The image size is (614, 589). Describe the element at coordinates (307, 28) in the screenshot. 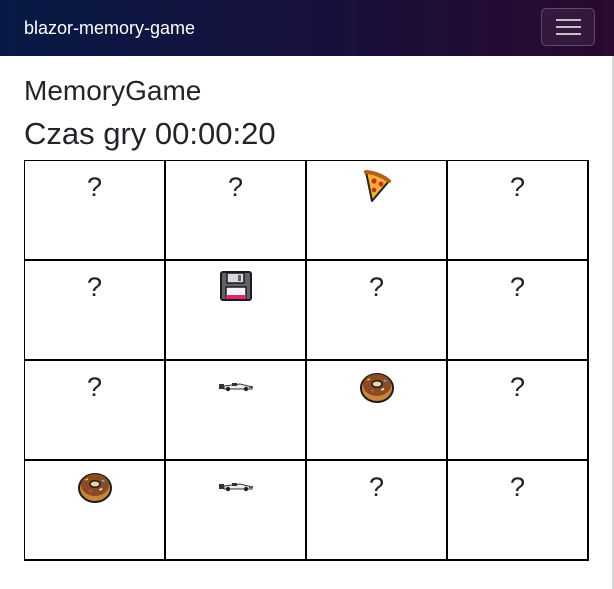

I see `top-navbar: blazor-memory-game` at that location.